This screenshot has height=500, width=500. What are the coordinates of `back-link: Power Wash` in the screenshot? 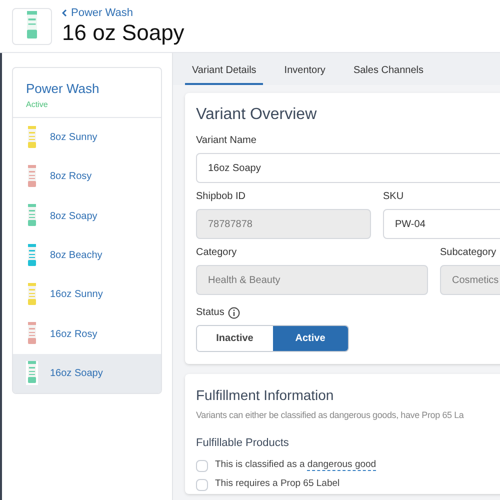 It's located at (123, 13).